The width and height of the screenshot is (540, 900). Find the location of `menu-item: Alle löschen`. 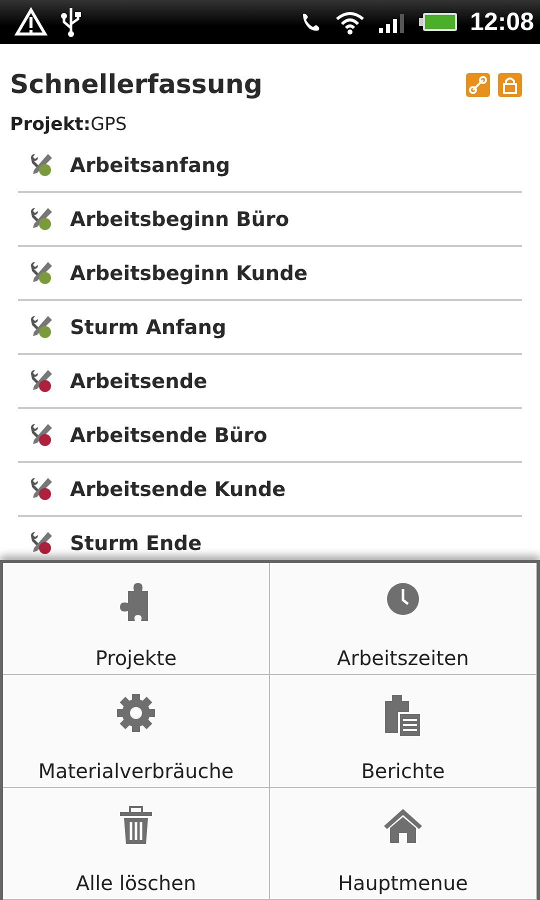

menu-item: Alle löschen is located at coordinates (136, 844).